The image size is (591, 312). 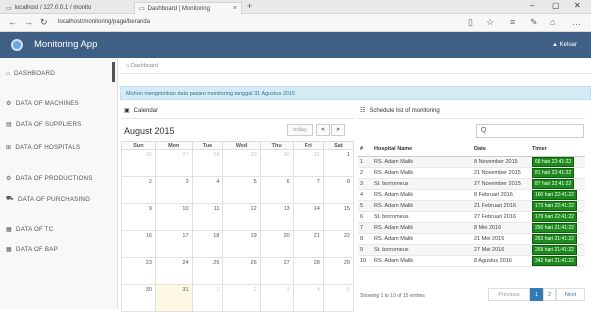 I want to click on calendar-weekday-header: Wed, so click(x=241, y=145).